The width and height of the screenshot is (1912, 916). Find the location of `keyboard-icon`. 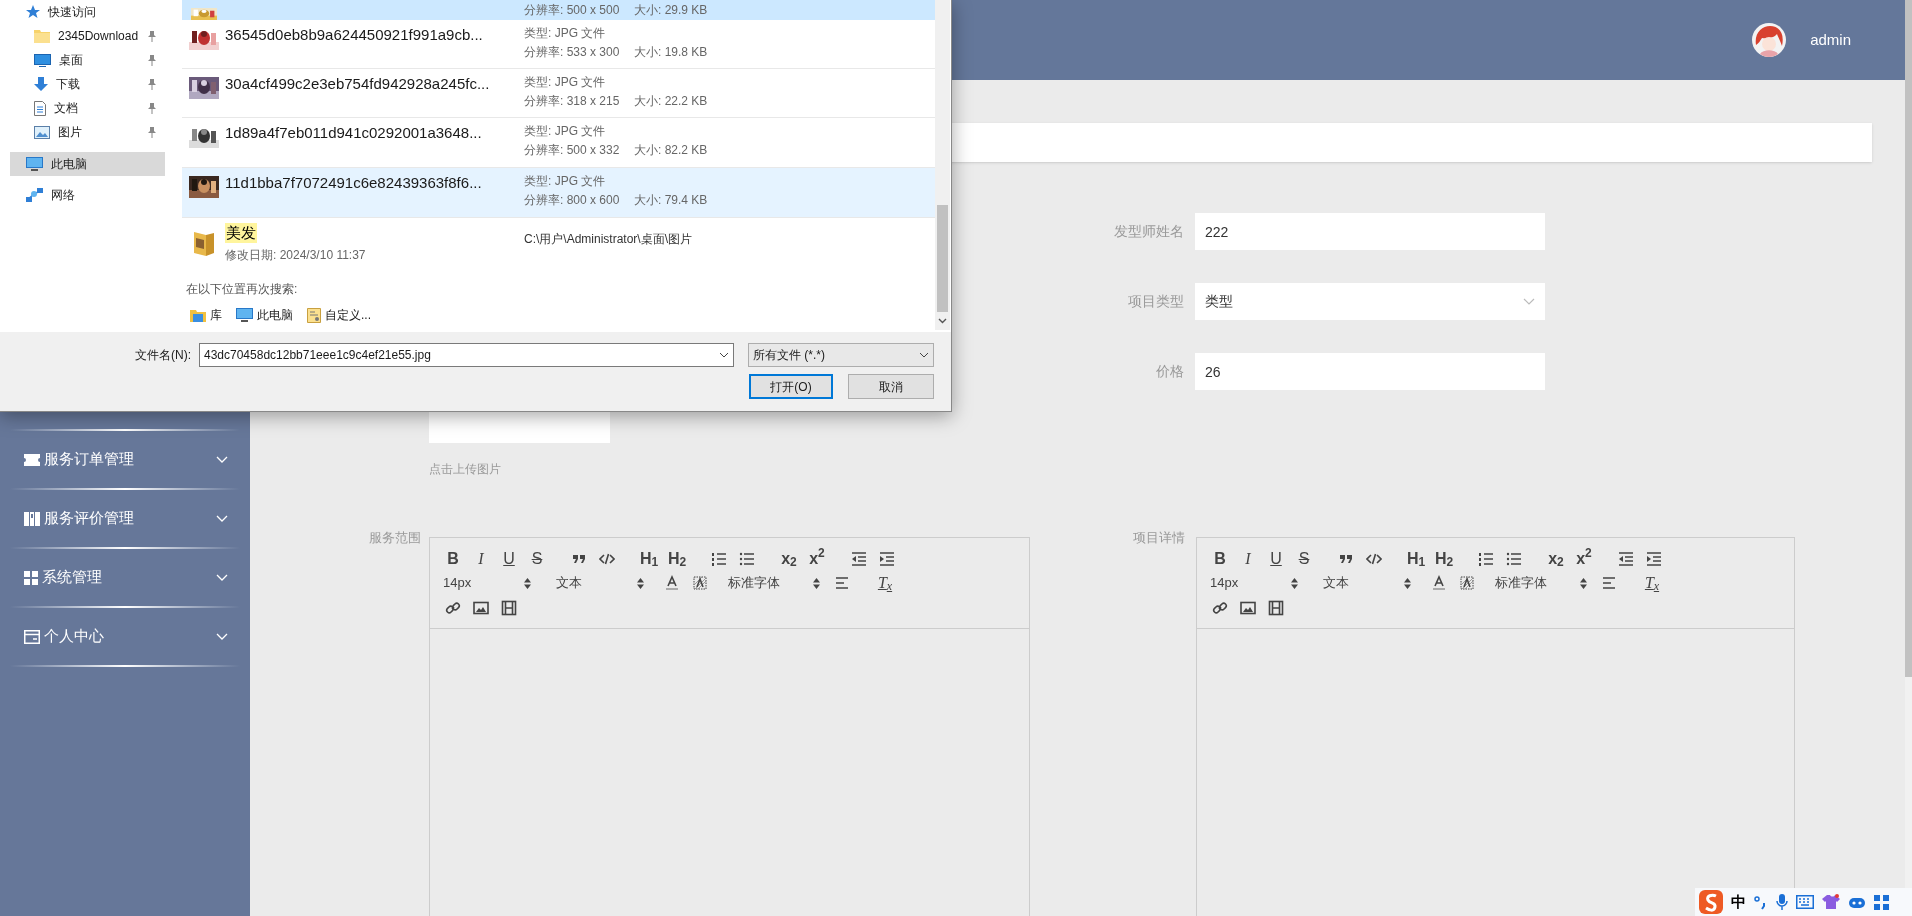

keyboard-icon is located at coordinates (1805, 902).